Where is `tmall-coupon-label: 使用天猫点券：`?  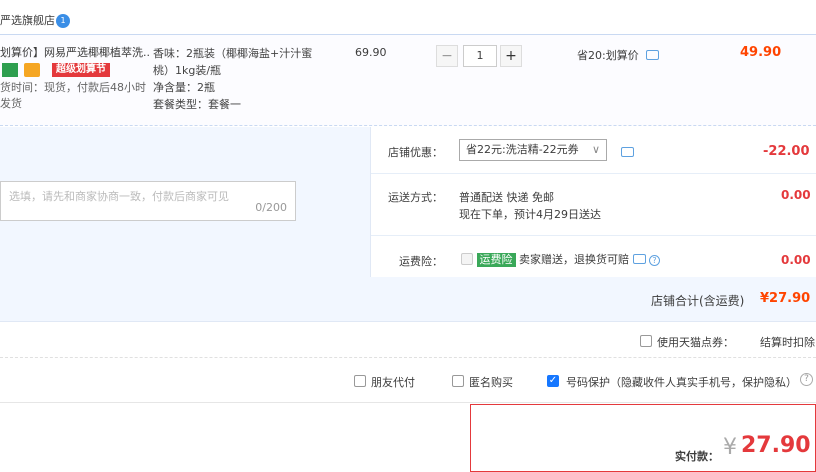 tmall-coupon-label: 使用天猫点券： is located at coordinates (695, 342).